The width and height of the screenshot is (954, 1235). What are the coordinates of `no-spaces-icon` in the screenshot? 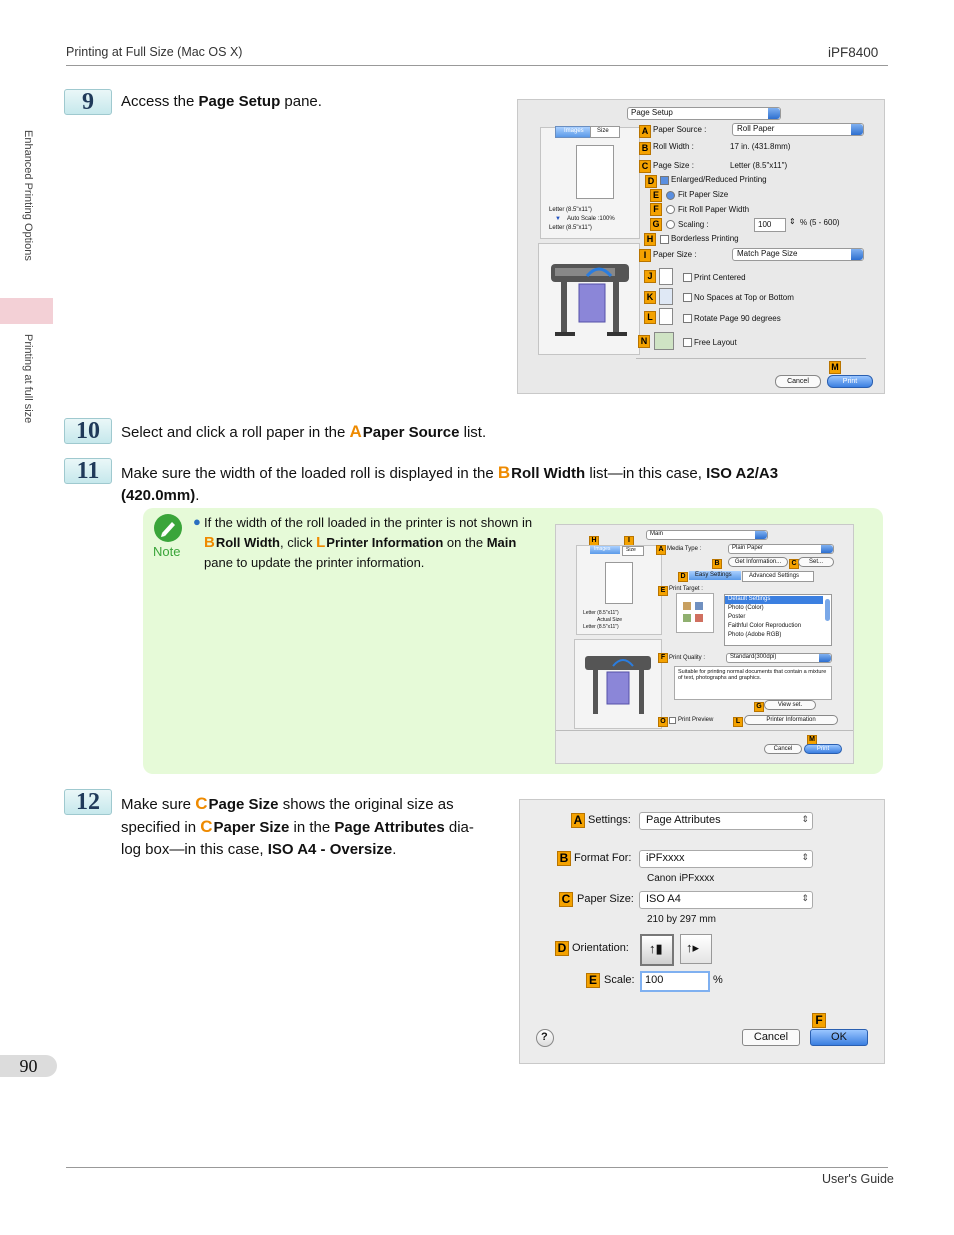 It's located at (666, 296).